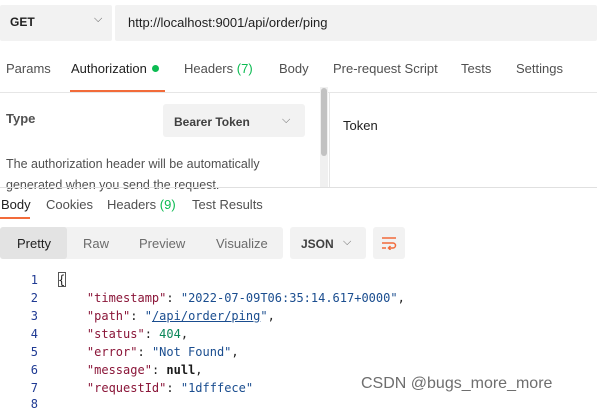  Describe the element at coordinates (112, 352) in the screenshot. I see `json-key: "error"` at that location.